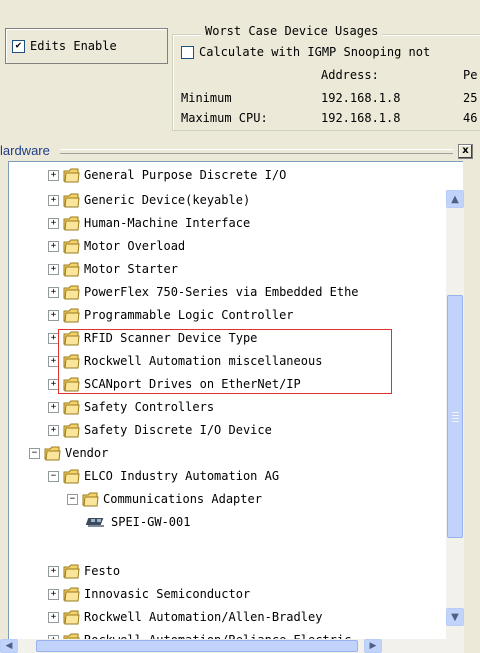 This screenshot has width=480, height=653. What do you see at coordinates (470, 98) in the screenshot?
I see `minimum-value: 25` at bounding box center [470, 98].